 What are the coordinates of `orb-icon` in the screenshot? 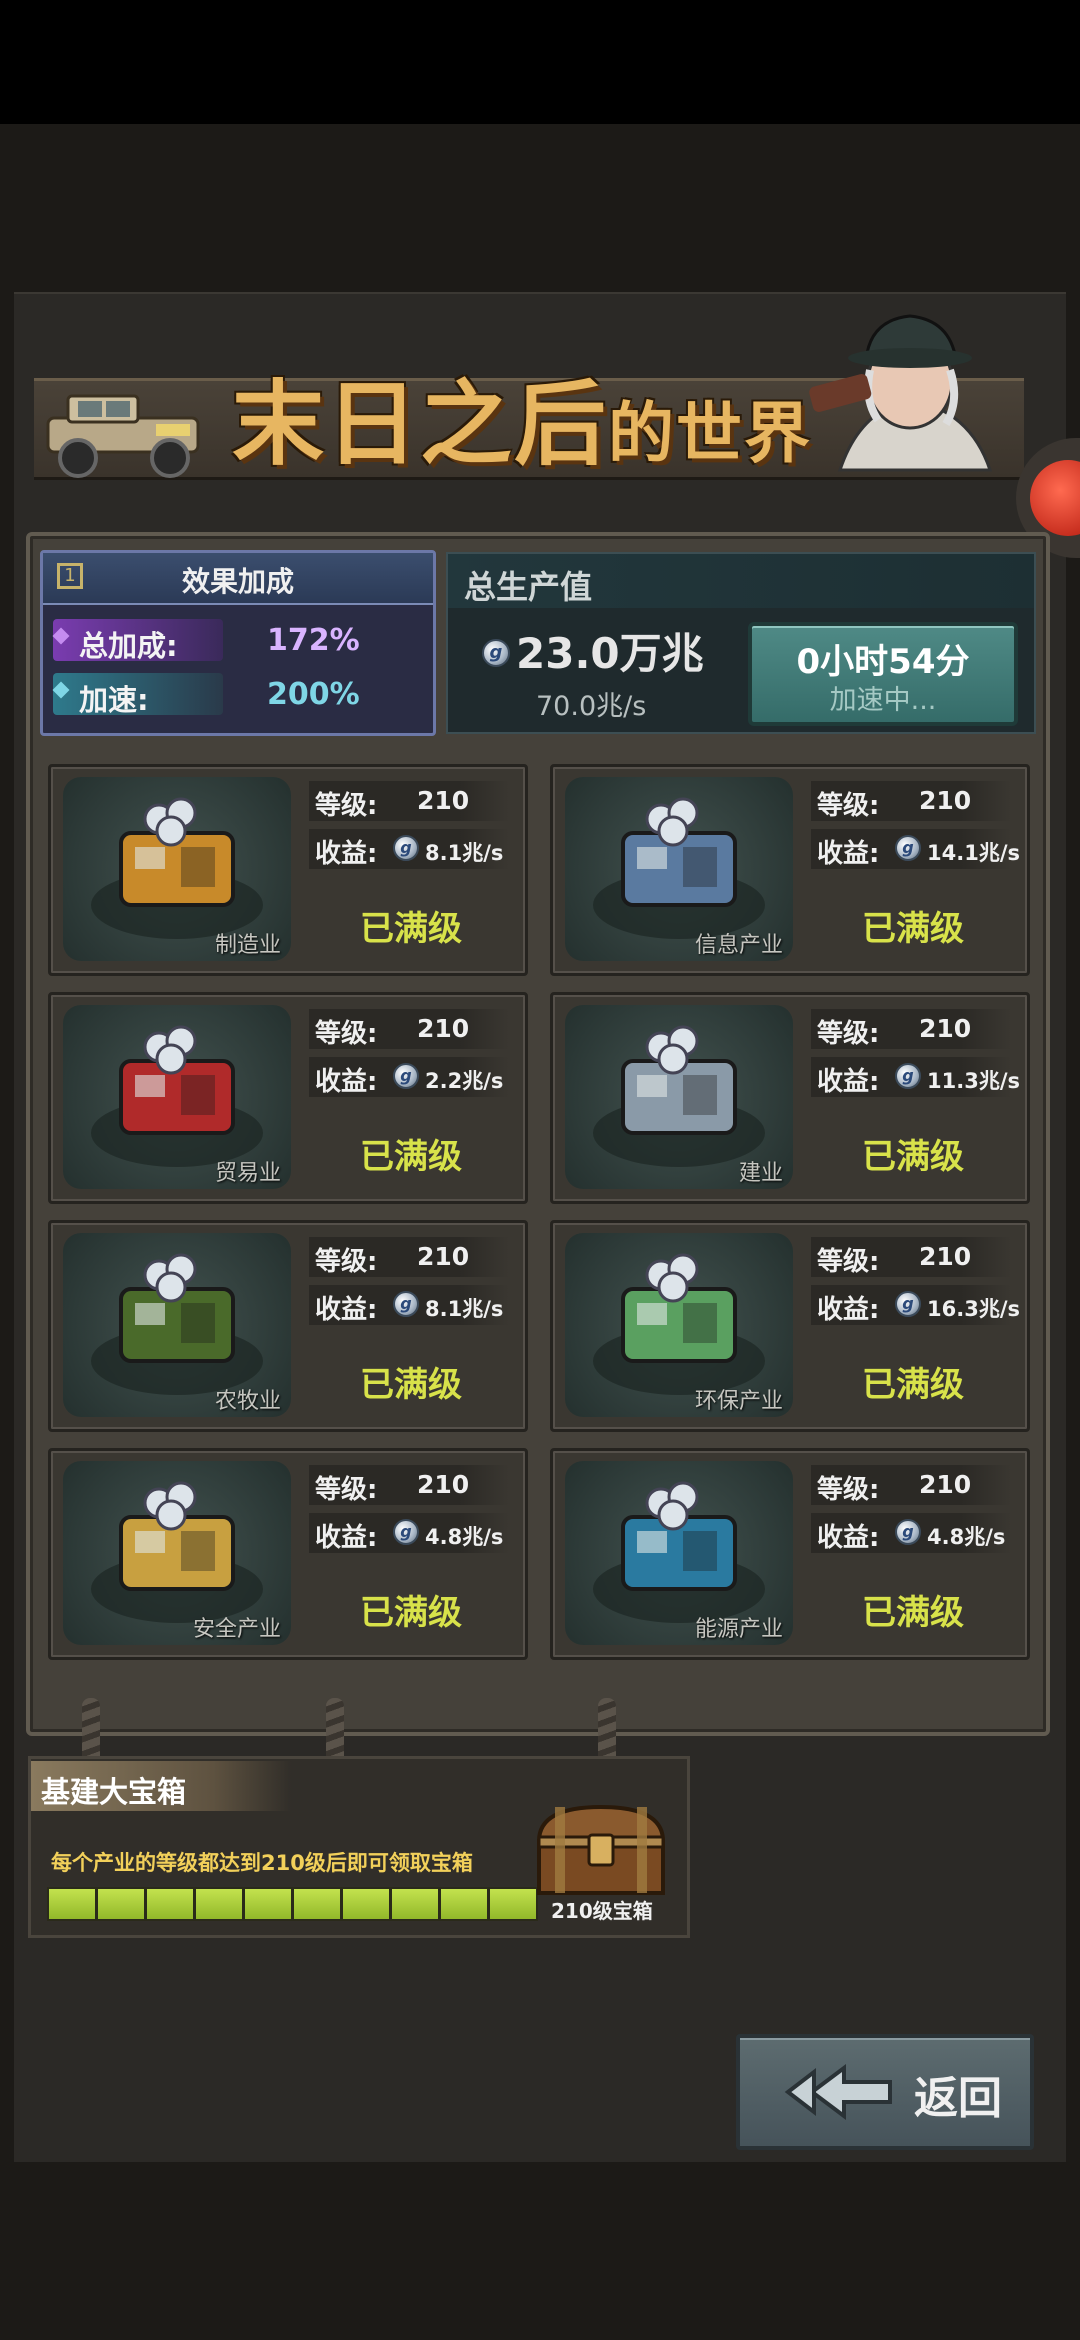 It's located at (1055, 498).